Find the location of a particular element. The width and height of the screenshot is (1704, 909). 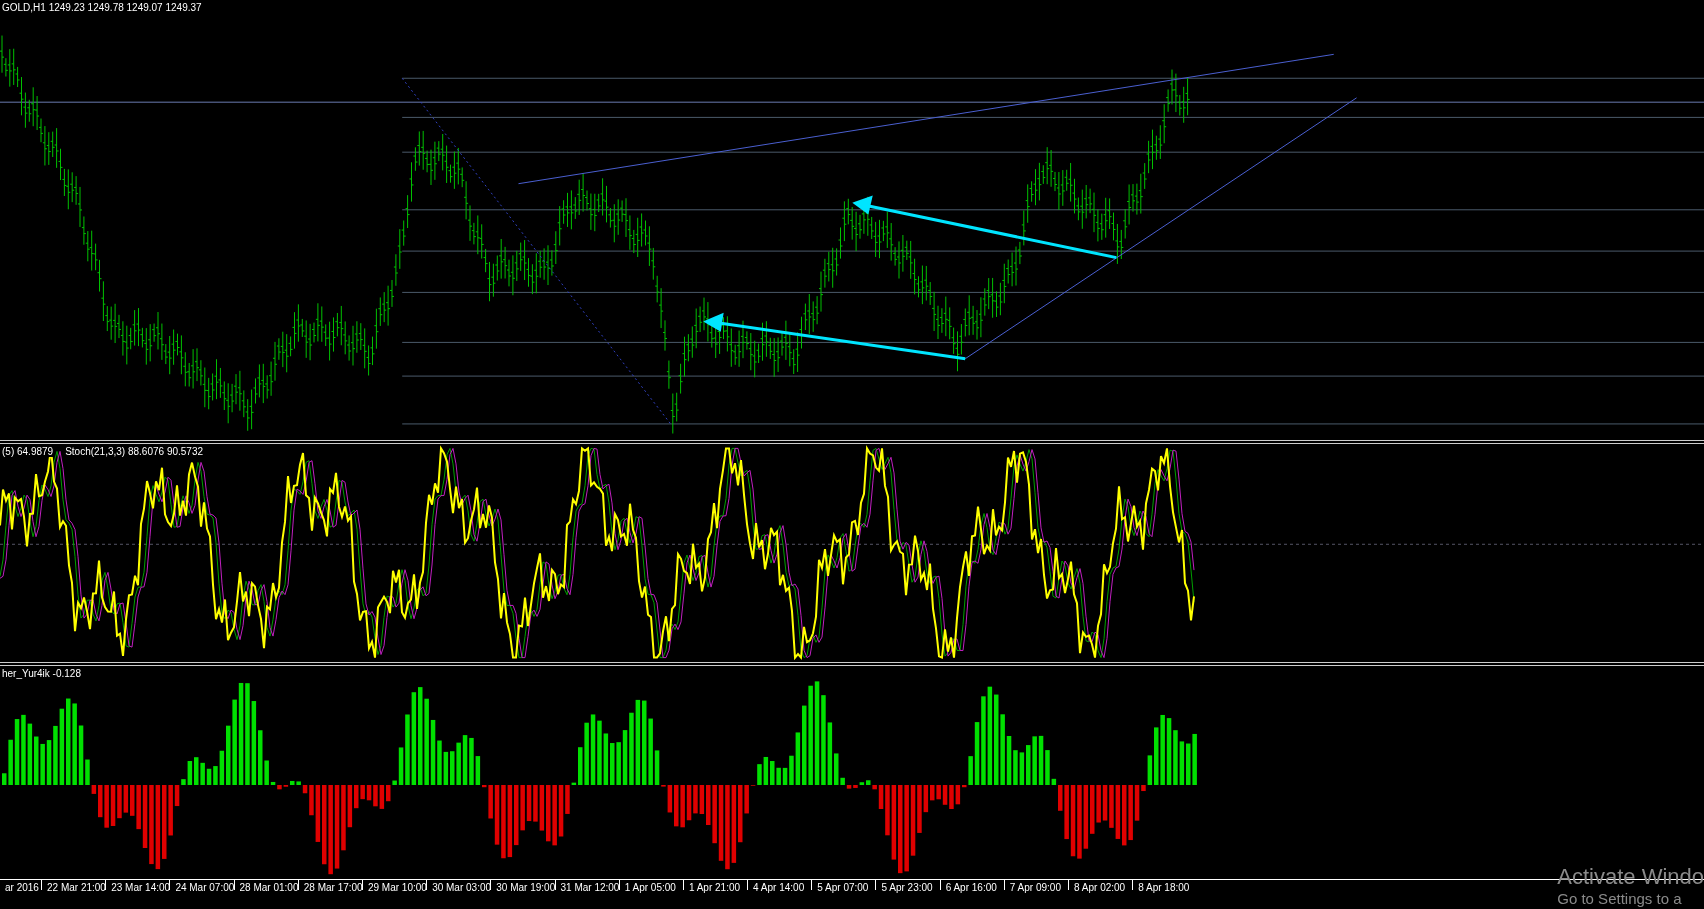

indicator-label: Stoch(21,3,3) 88.6076 90.5732 is located at coordinates (134, 451).